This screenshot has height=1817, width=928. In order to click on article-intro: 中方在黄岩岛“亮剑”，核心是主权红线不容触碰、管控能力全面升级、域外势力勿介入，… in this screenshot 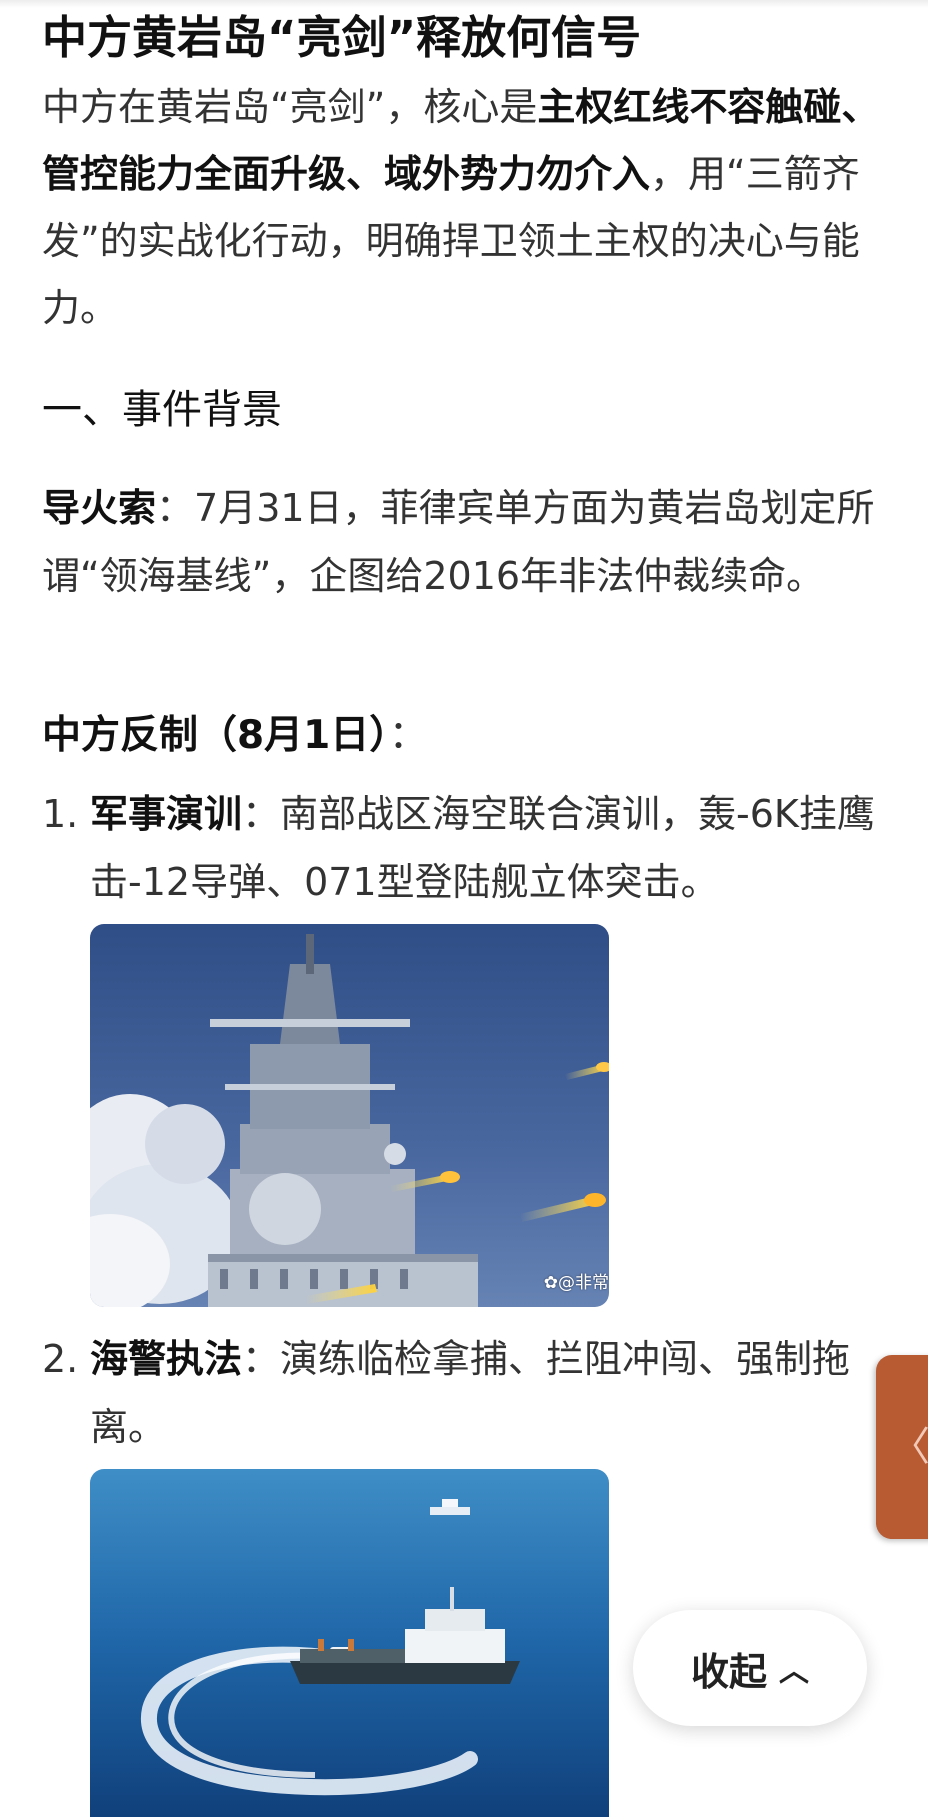, I will do `click(465, 208)`.